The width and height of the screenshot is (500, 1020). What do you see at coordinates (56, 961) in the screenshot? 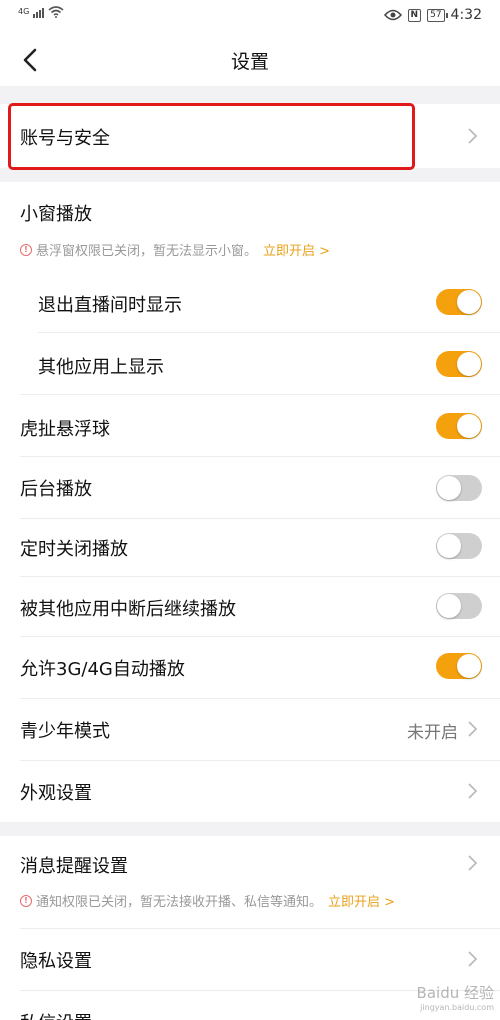
I see `privacy-settings-label: 隐私设置` at bounding box center [56, 961].